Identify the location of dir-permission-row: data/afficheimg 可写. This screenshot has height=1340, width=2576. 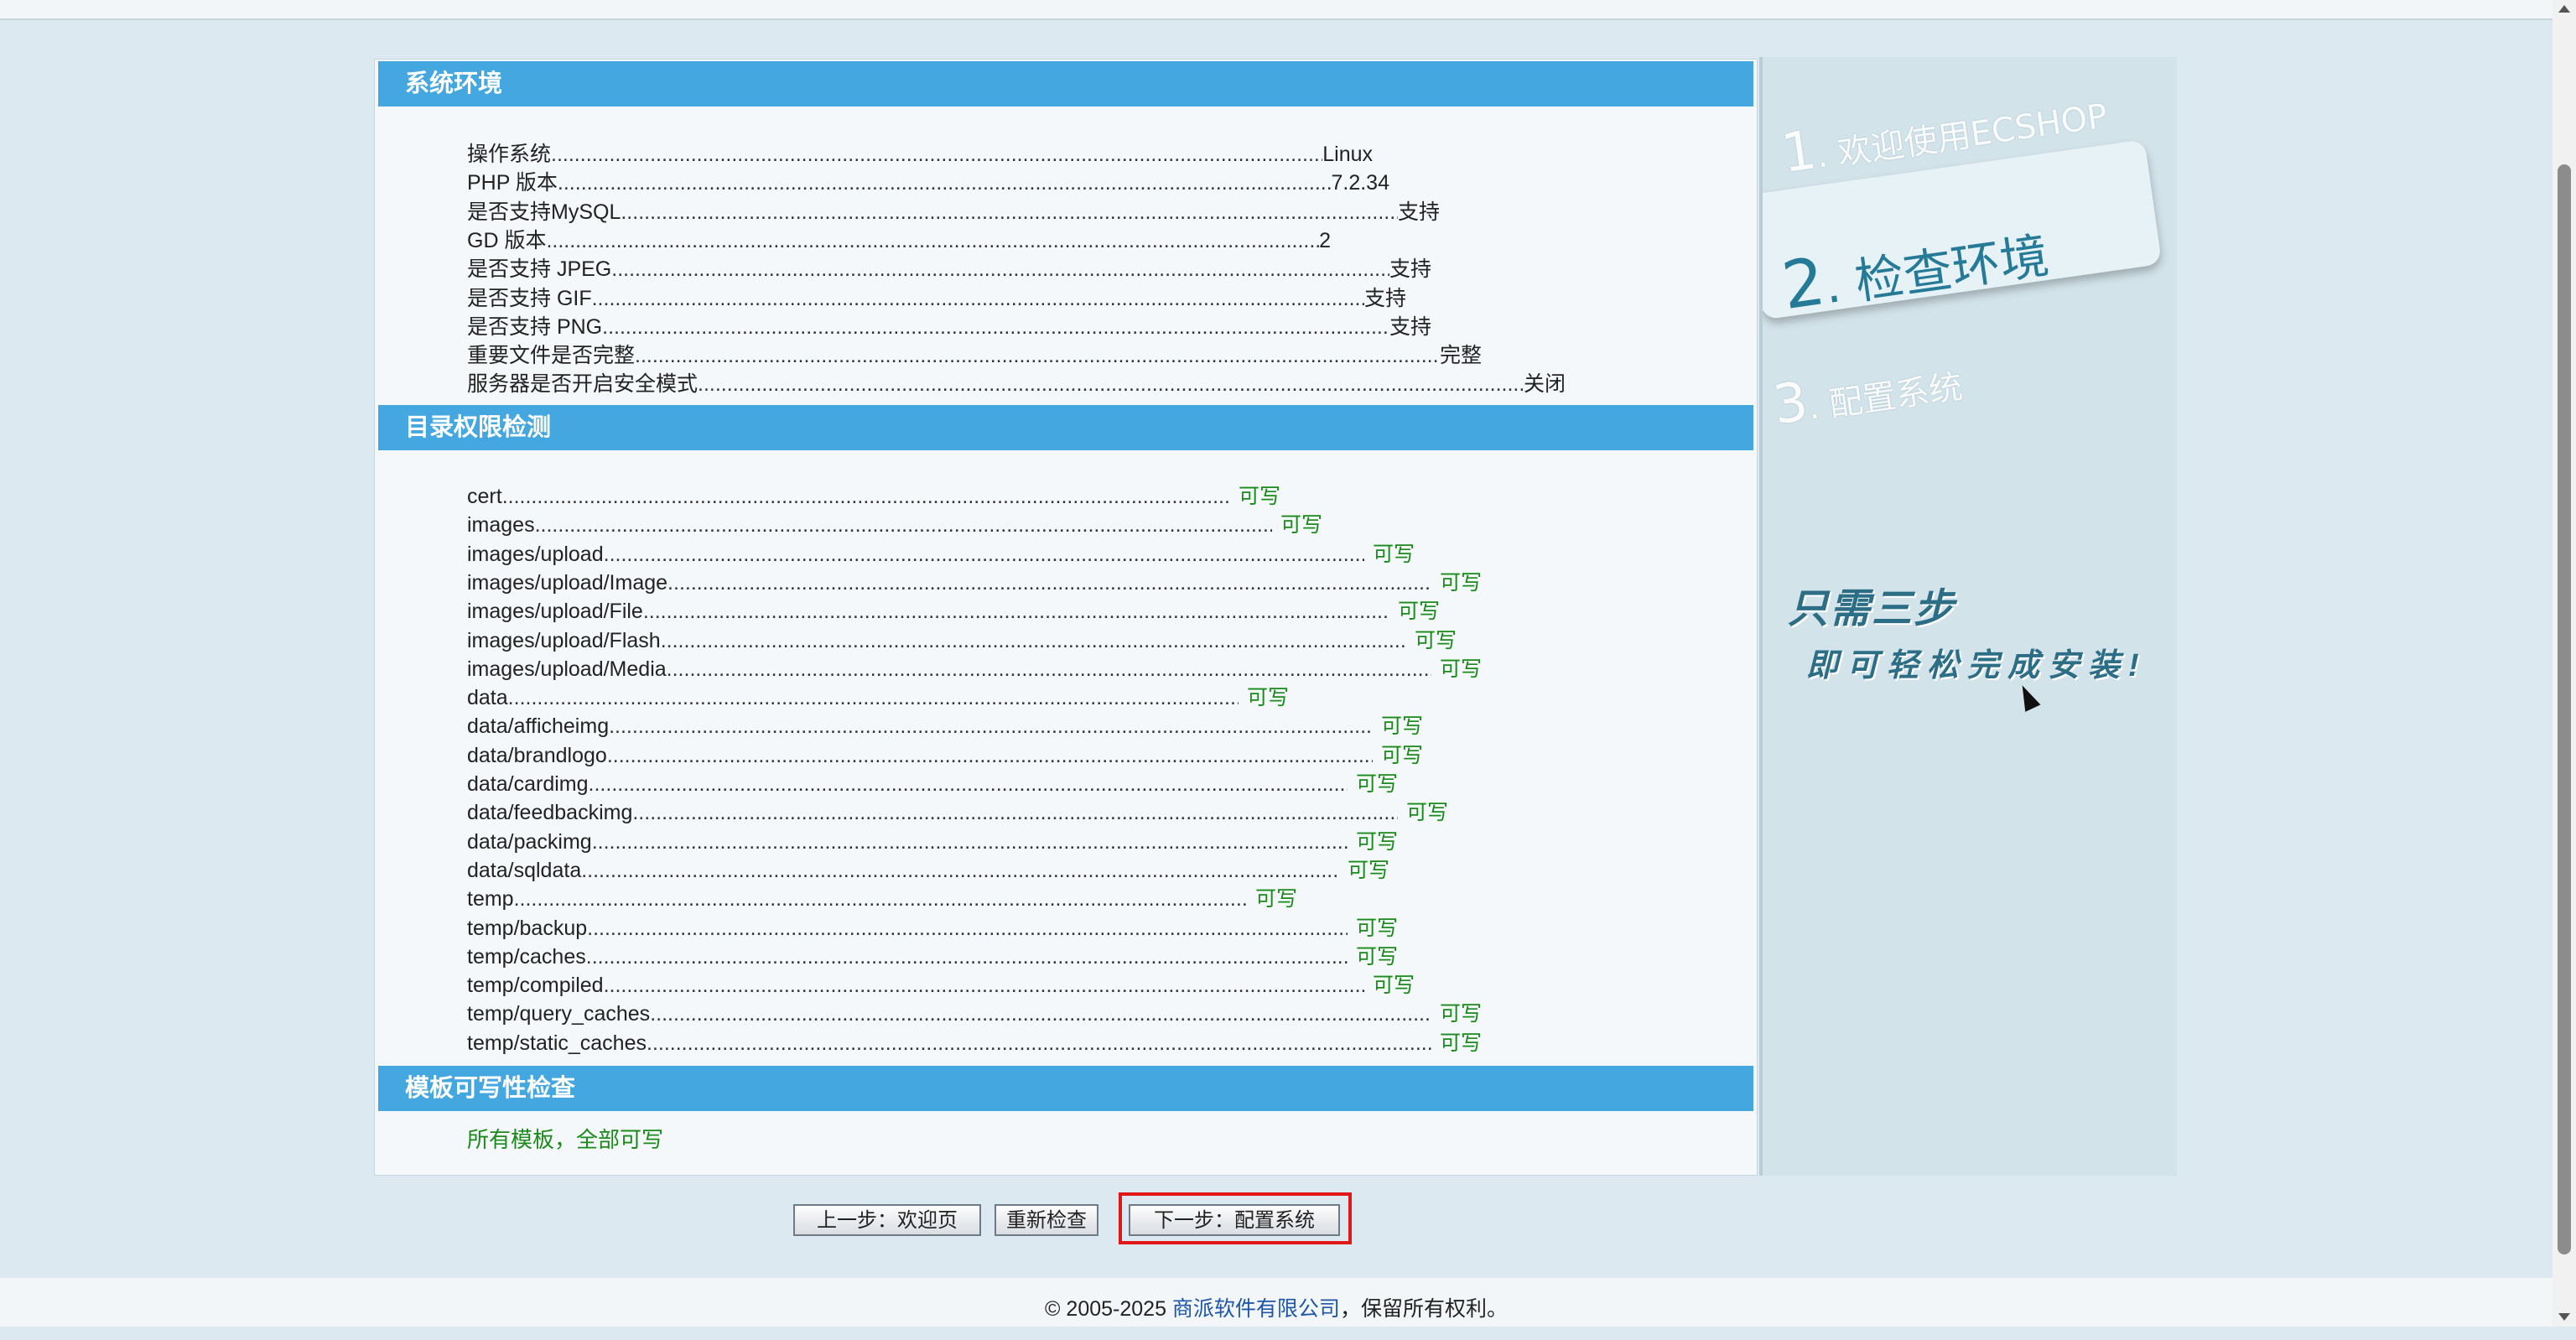
(945, 726).